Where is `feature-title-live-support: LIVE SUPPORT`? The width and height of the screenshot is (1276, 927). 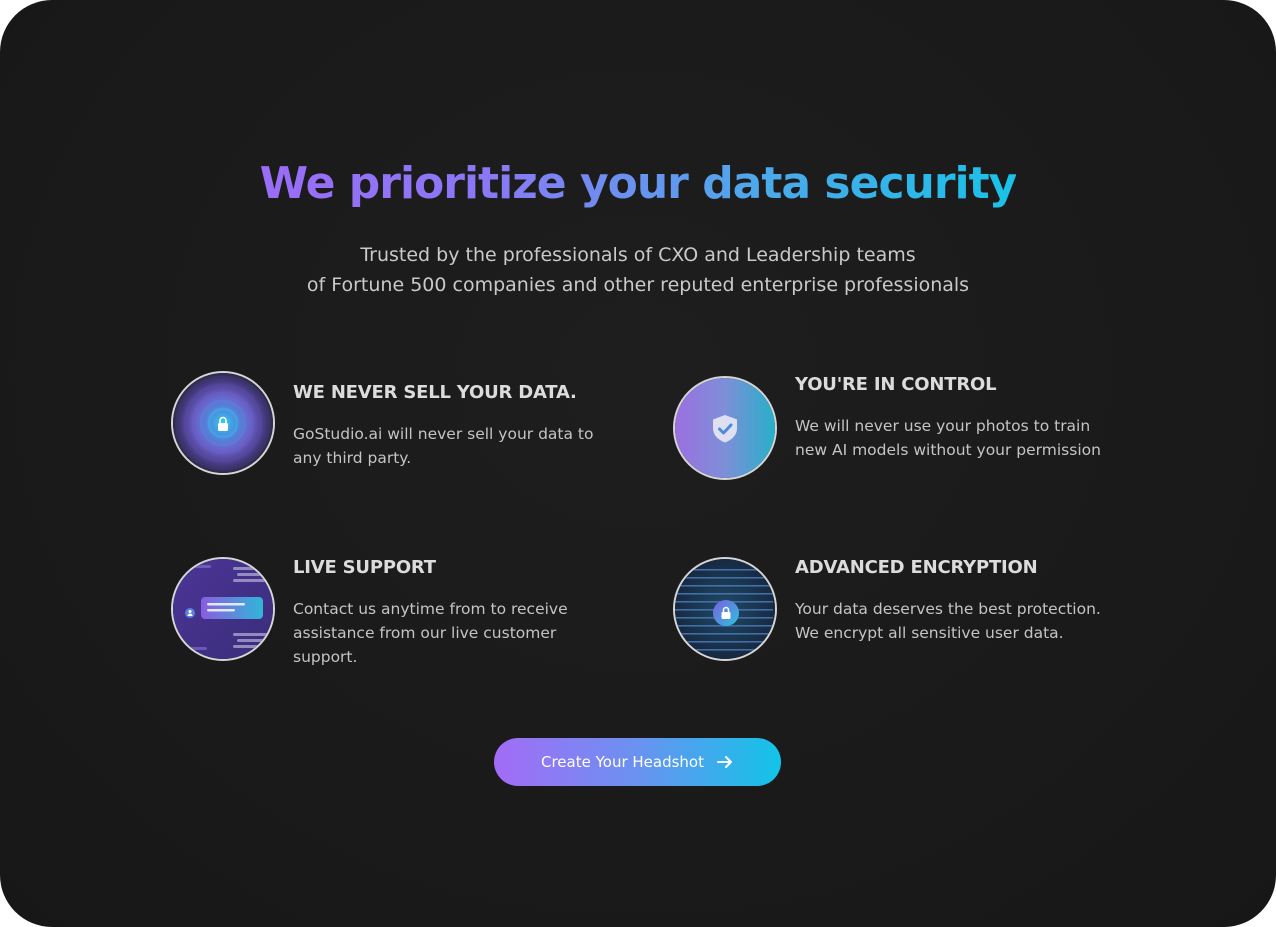
feature-title-live-support: LIVE SUPPORT is located at coordinates (364, 567).